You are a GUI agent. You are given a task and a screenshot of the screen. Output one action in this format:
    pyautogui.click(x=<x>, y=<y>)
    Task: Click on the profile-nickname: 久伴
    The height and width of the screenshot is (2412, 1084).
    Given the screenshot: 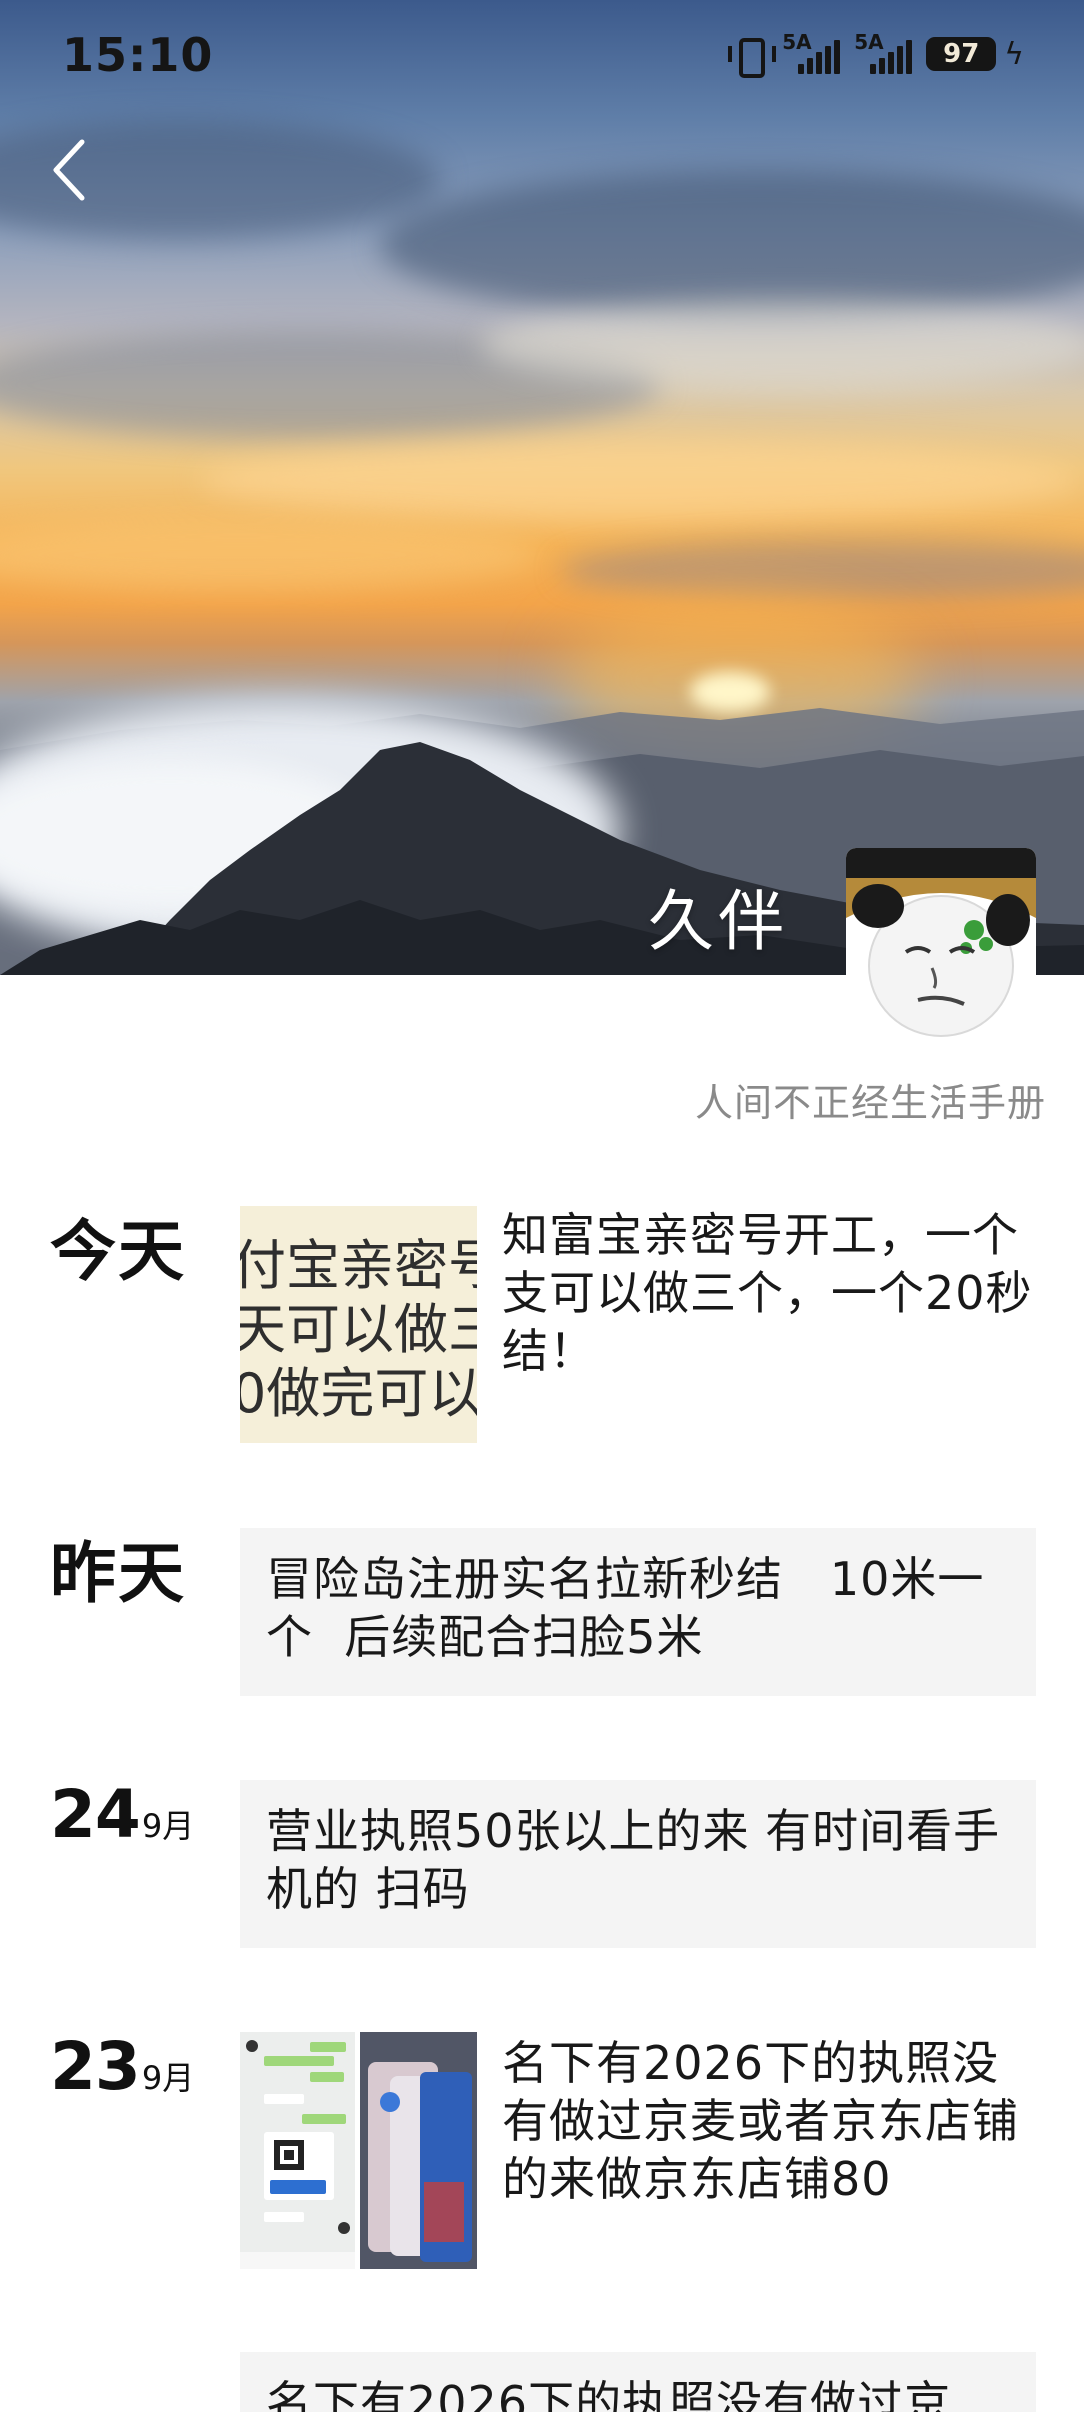 What is the action you would take?
    pyautogui.click(x=718, y=921)
    